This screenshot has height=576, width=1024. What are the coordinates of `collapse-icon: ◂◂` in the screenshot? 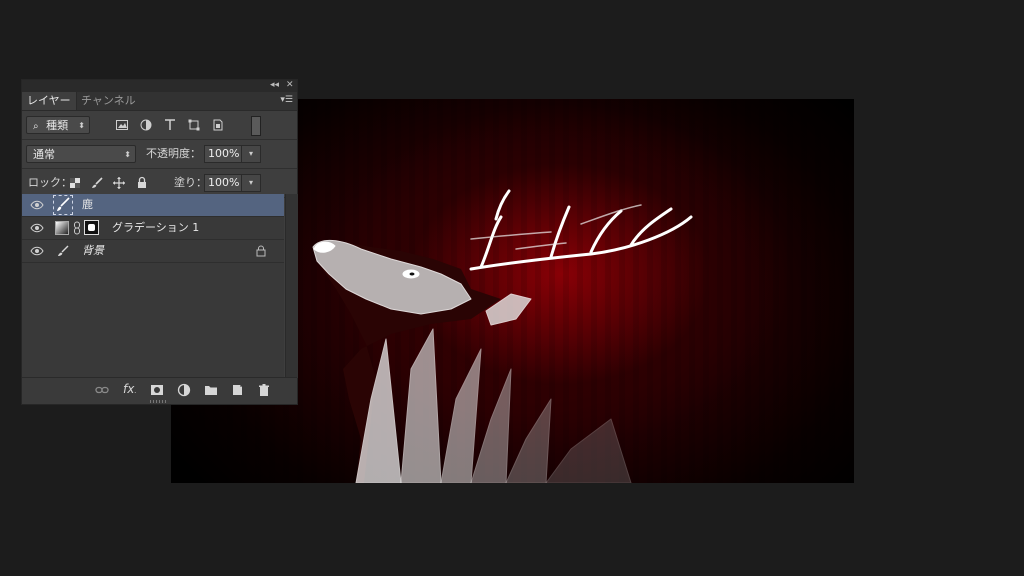 It's located at (274, 85).